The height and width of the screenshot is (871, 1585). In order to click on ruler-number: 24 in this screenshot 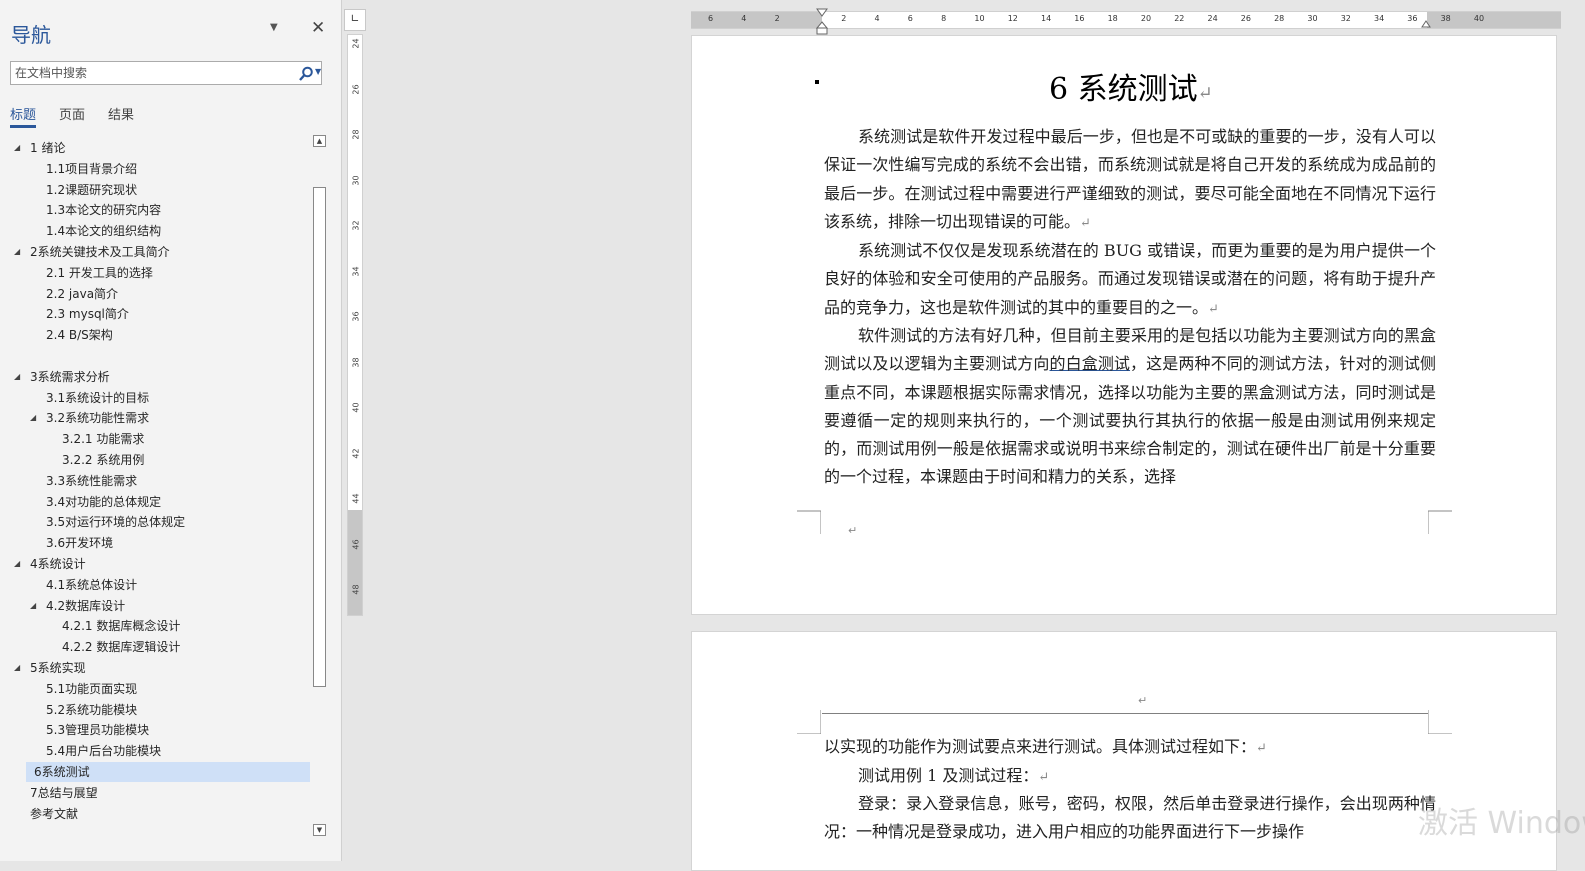, I will do `click(356, 43)`.